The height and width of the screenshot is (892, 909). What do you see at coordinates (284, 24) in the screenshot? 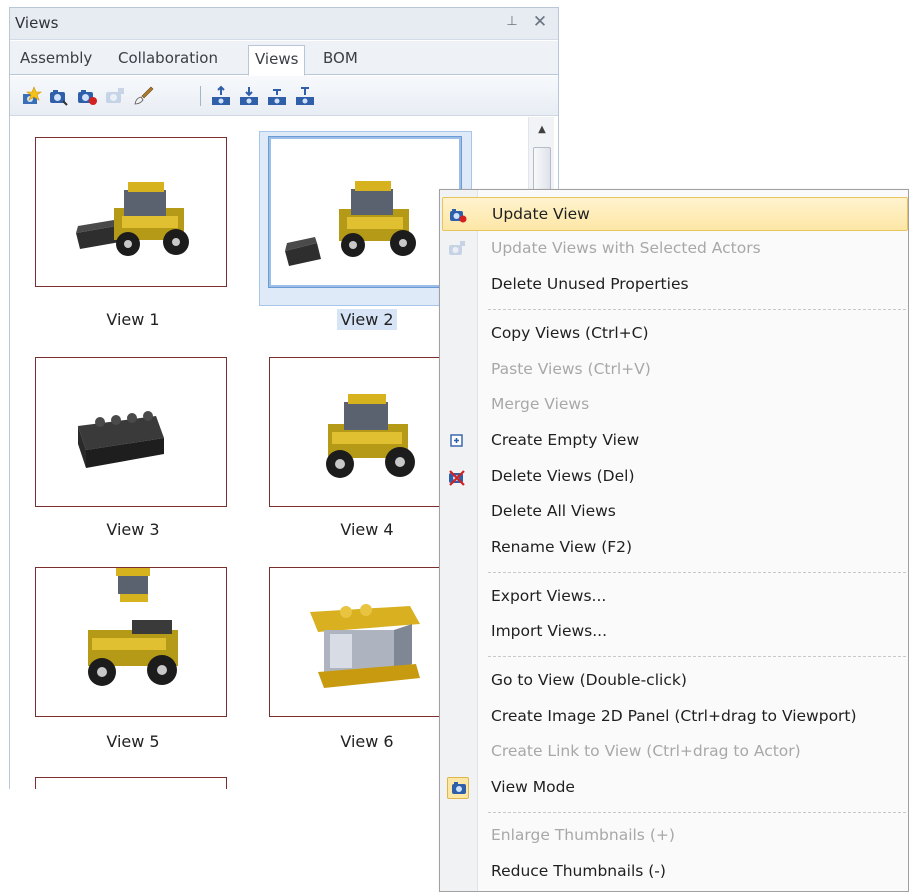
I see `panel-titlebar: Views ⊥ ✕` at bounding box center [284, 24].